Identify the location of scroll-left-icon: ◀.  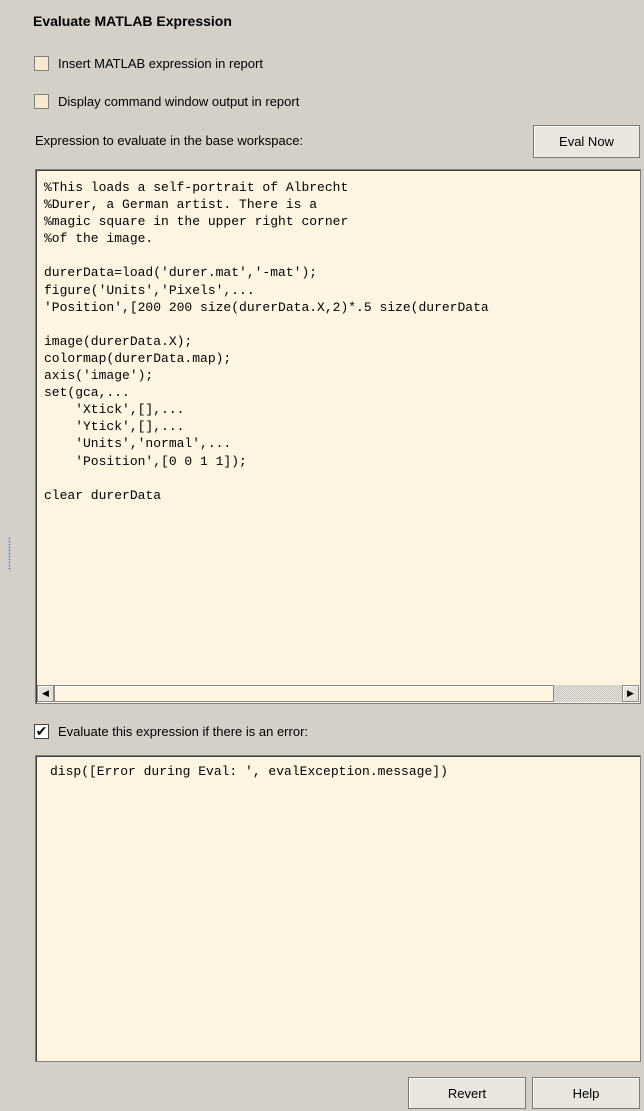
(45, 693).